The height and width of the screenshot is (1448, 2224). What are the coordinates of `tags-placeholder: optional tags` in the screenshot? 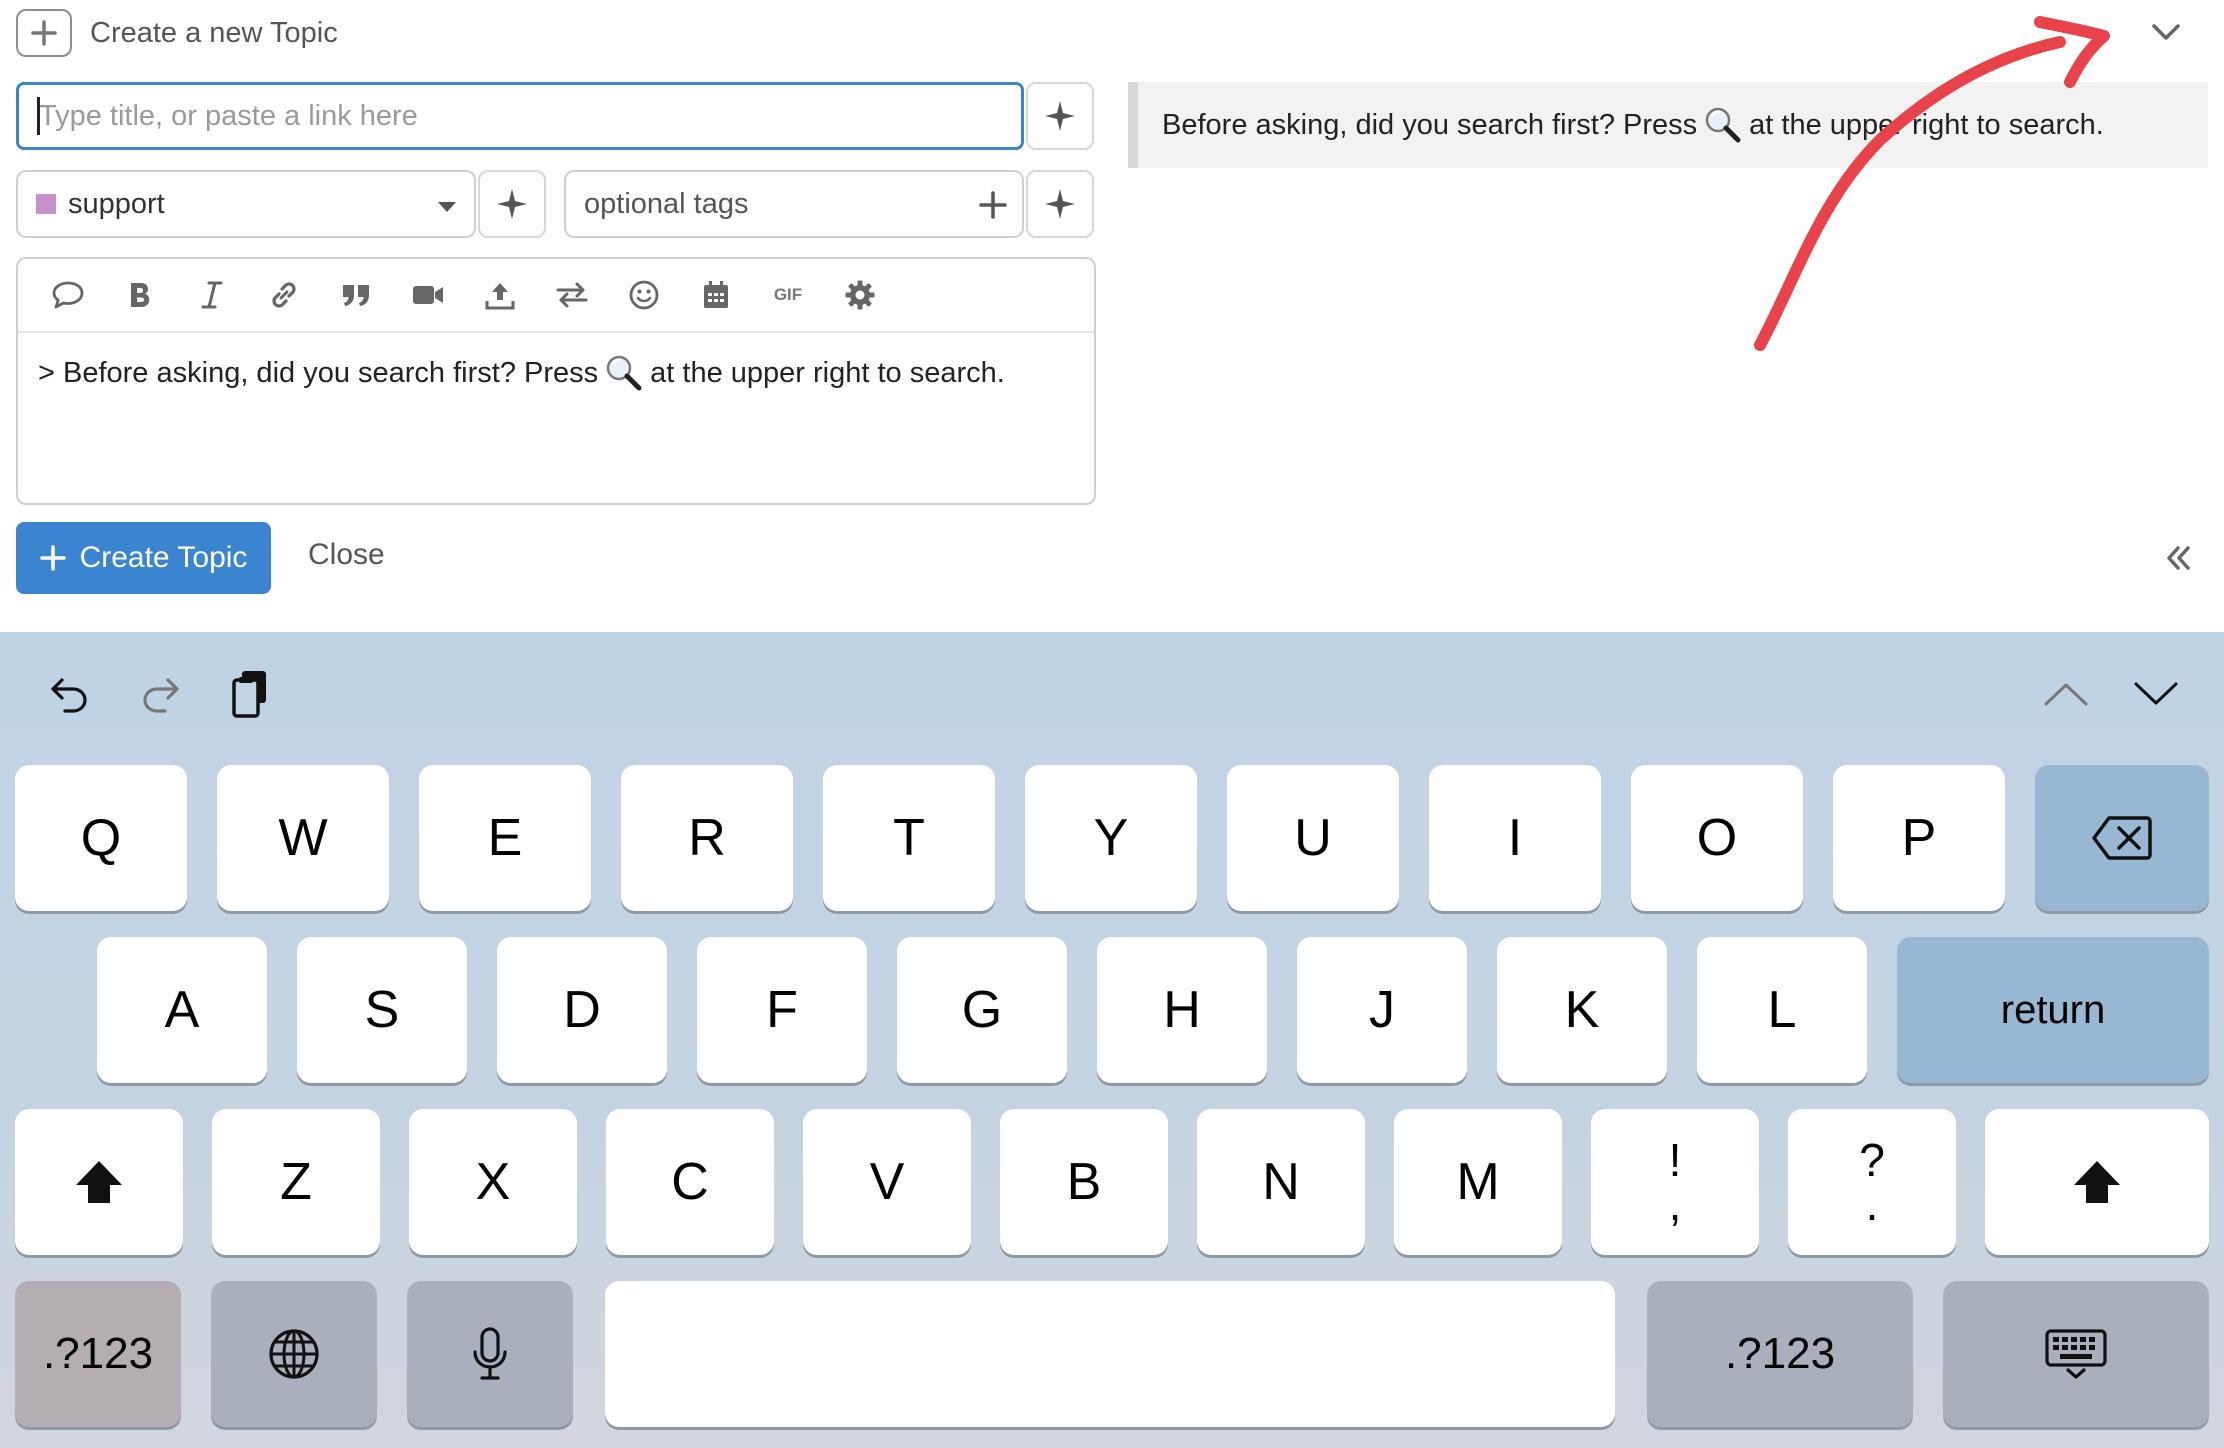 It's located at (666, 203).